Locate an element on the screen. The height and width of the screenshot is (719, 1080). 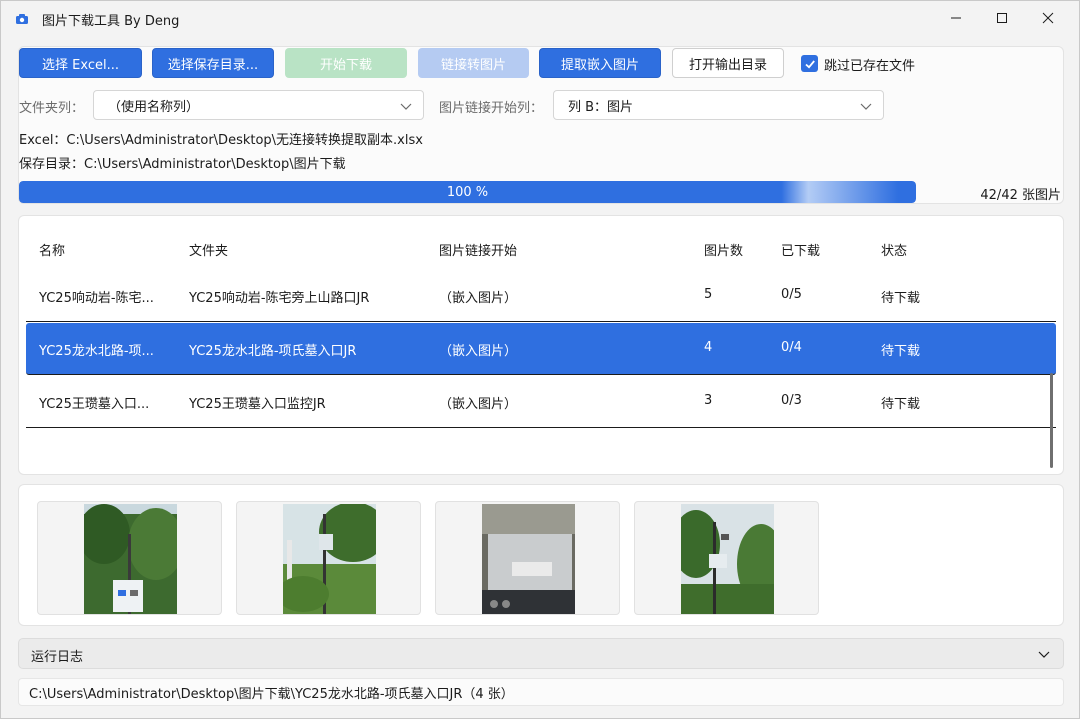
maximize-icon is located at coordinates (1002, 18).